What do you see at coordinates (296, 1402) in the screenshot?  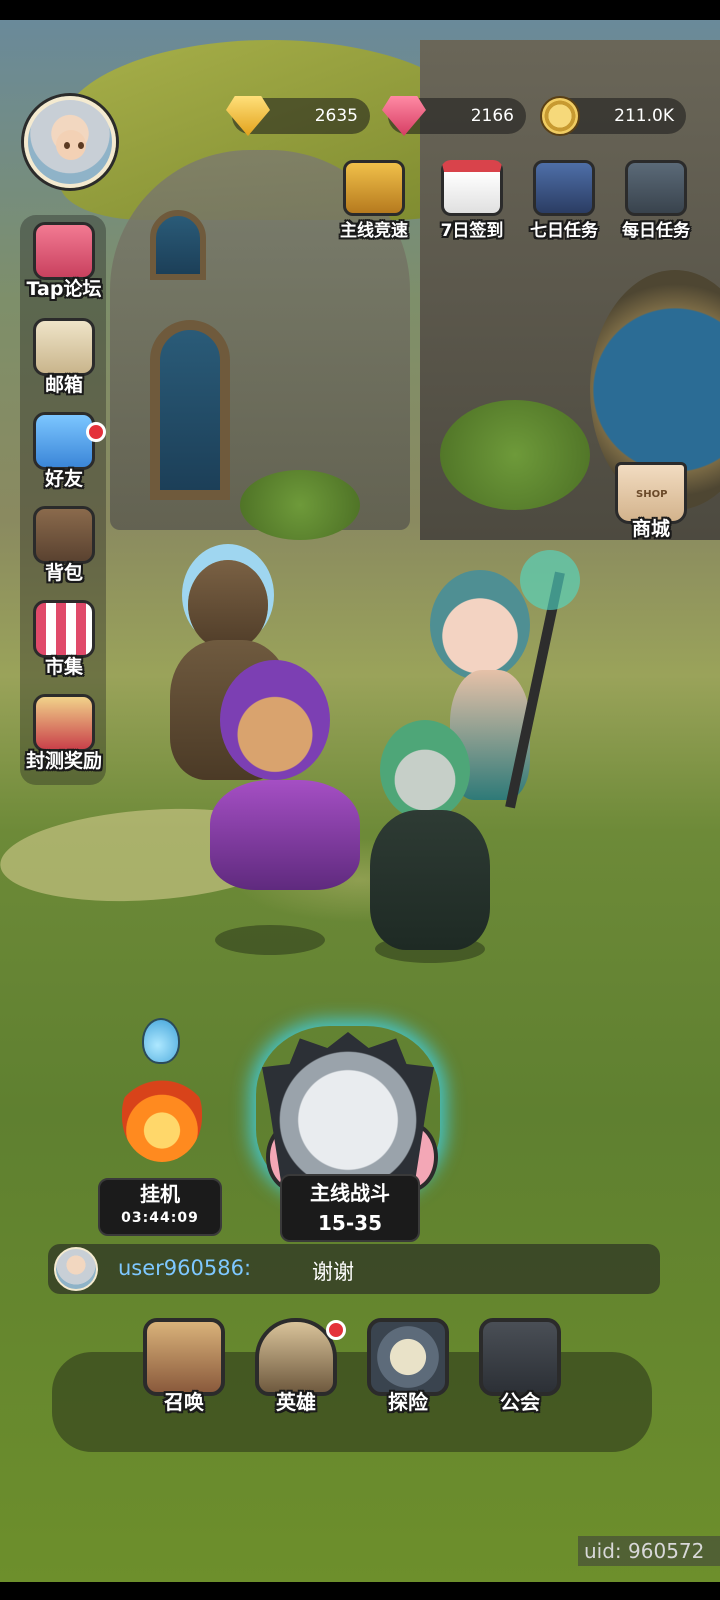 I see `nav-heroes-label: 英雄` at bounding box center [296, 1402].